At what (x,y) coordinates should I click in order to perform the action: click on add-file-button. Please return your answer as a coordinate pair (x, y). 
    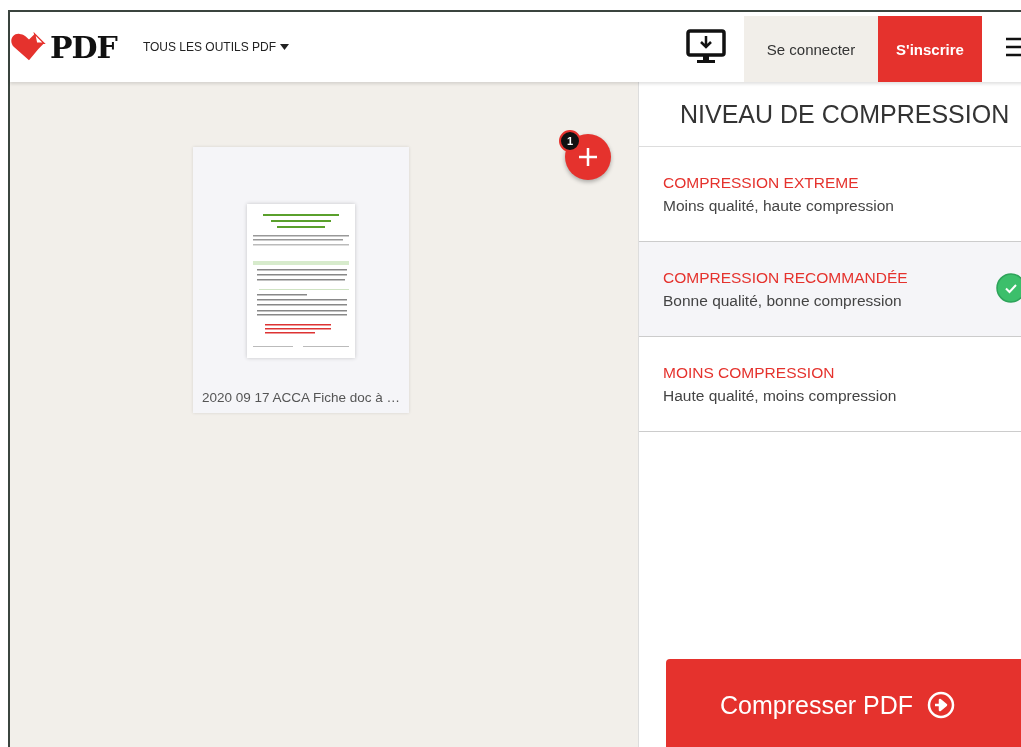
    Looking at the image, I should click on (588, 157).